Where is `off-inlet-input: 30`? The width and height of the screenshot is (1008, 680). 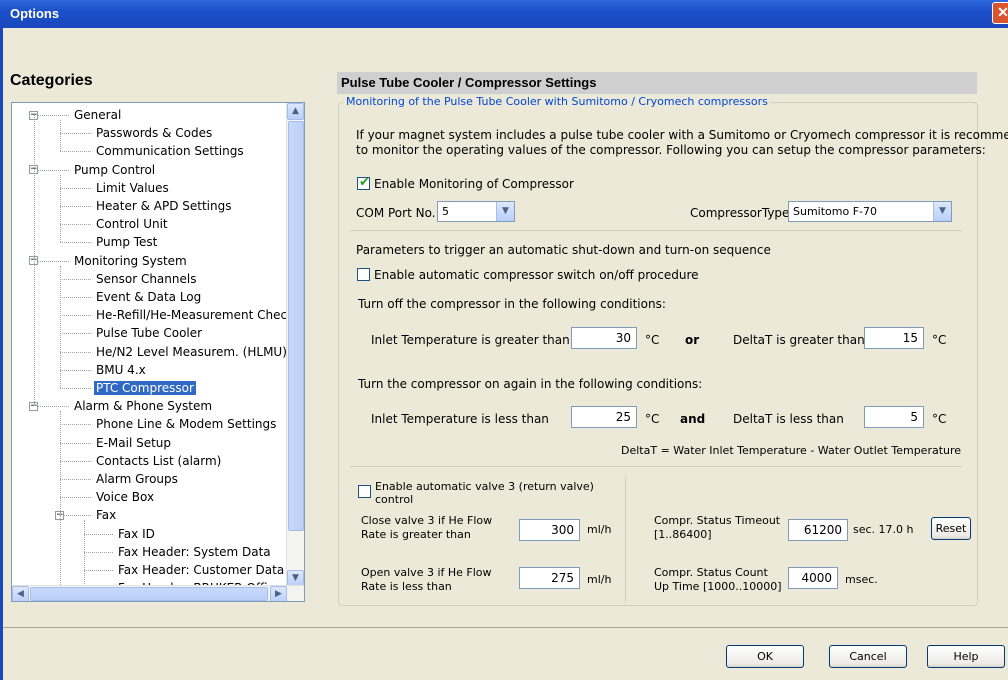 off-inlet-input: 30 is located at coordinates (604, 338).